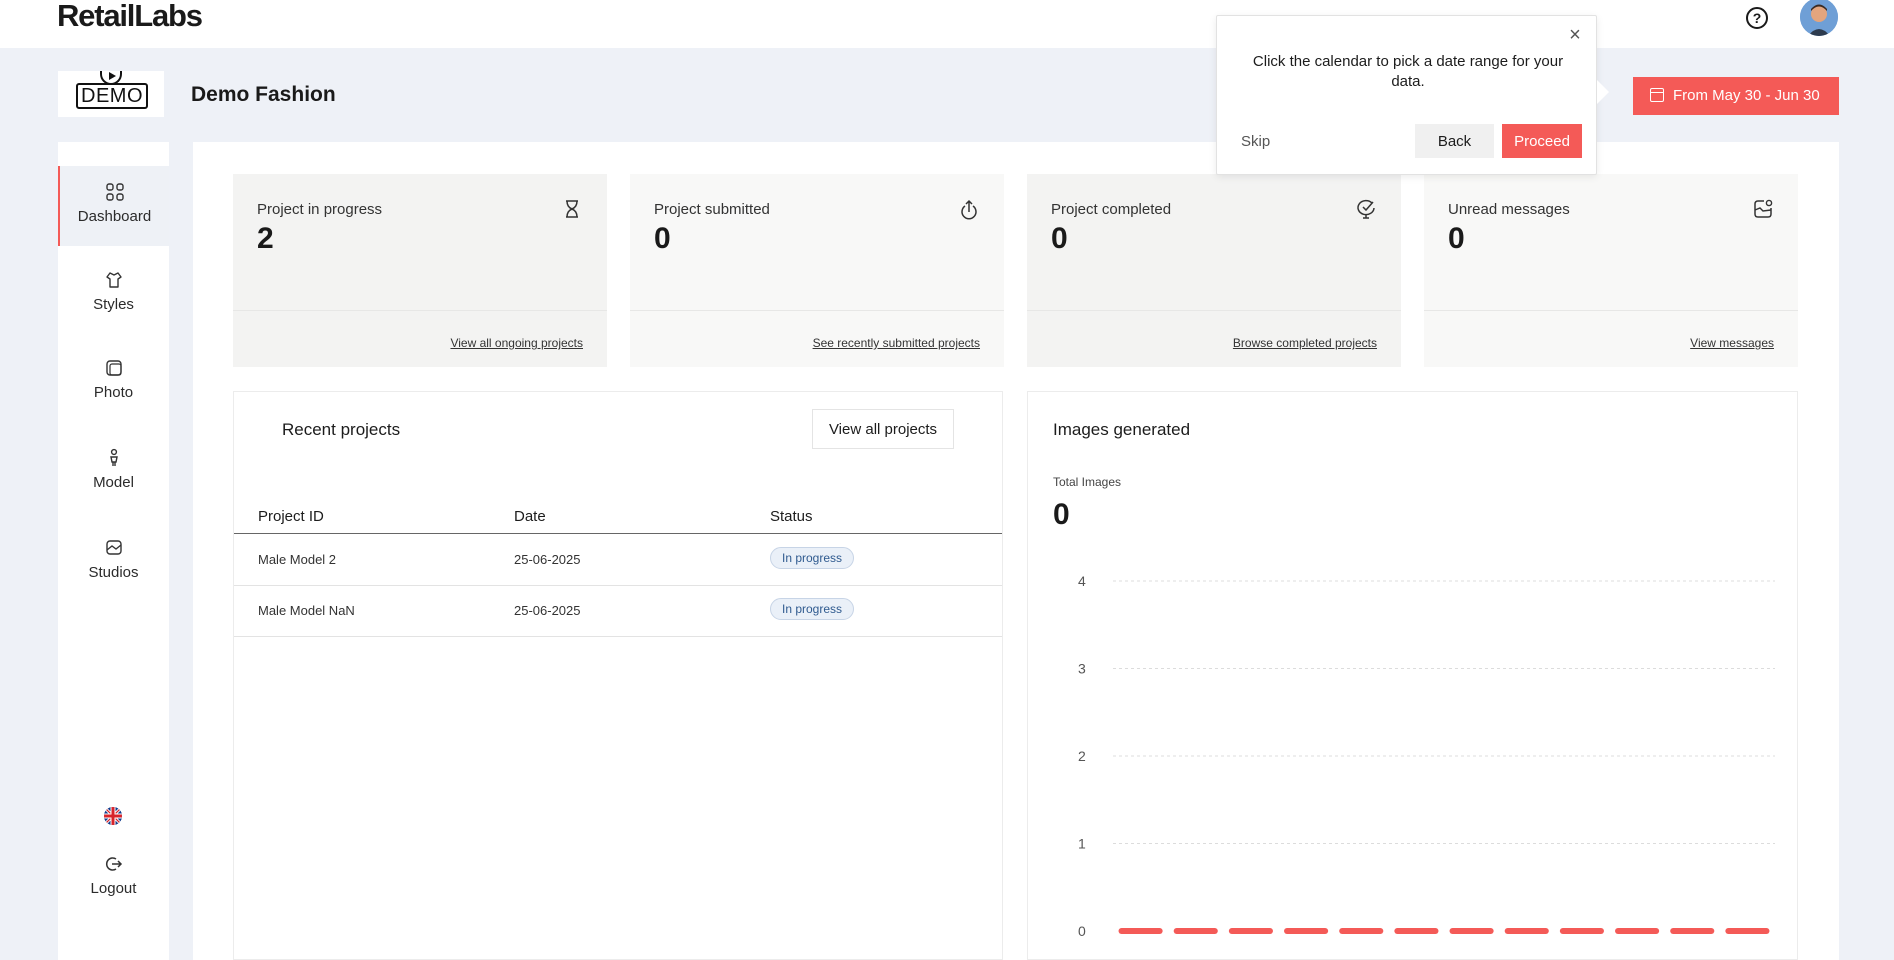  Describe the element at coordinates (1082, 669) in the screenshot. I see `y-tick-label: 3` at that location.